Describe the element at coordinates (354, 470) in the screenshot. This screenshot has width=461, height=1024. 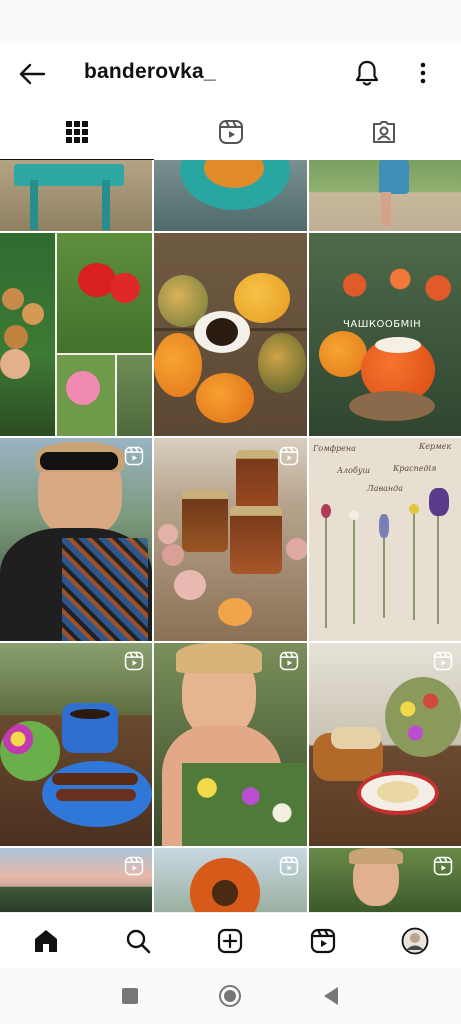
I see `flower-label: Алобуш` at that location.